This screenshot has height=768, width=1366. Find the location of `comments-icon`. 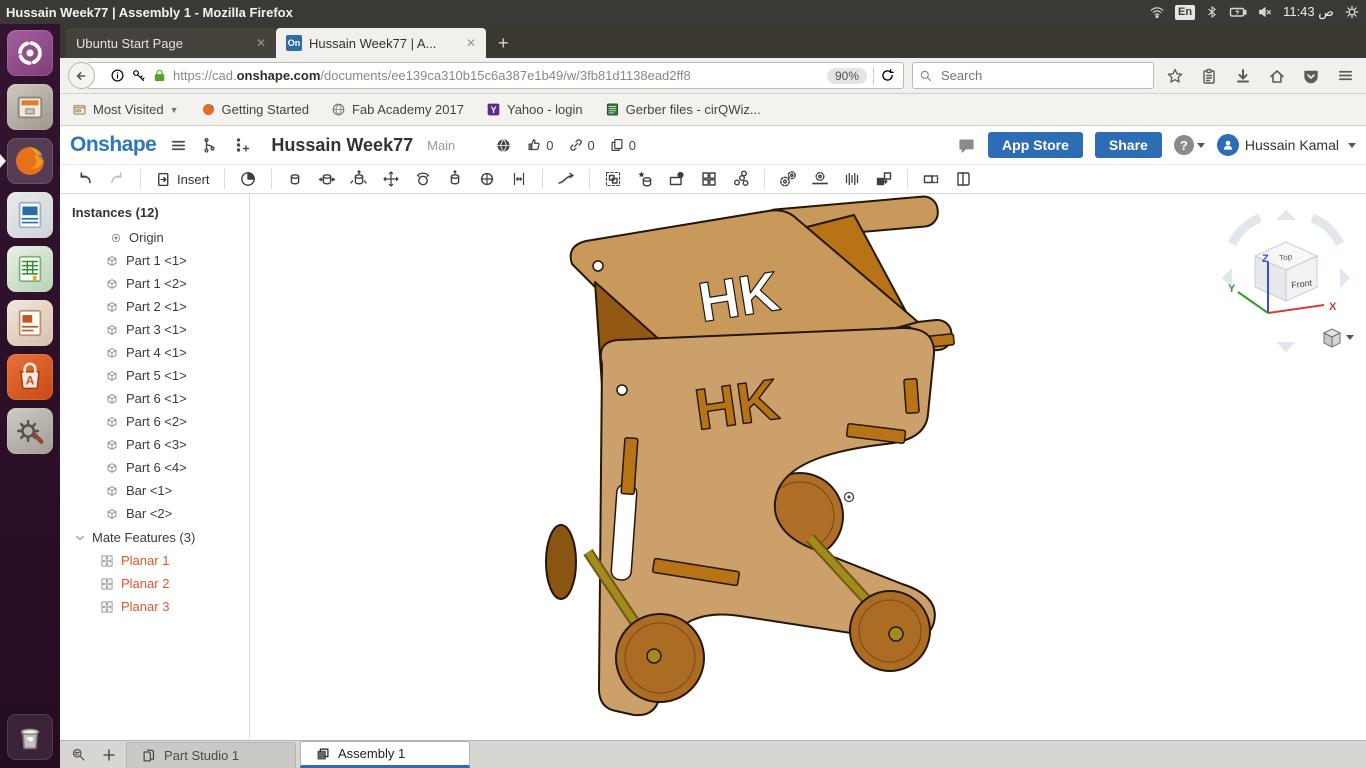

comments-icon is located at coordinates (966, 145).